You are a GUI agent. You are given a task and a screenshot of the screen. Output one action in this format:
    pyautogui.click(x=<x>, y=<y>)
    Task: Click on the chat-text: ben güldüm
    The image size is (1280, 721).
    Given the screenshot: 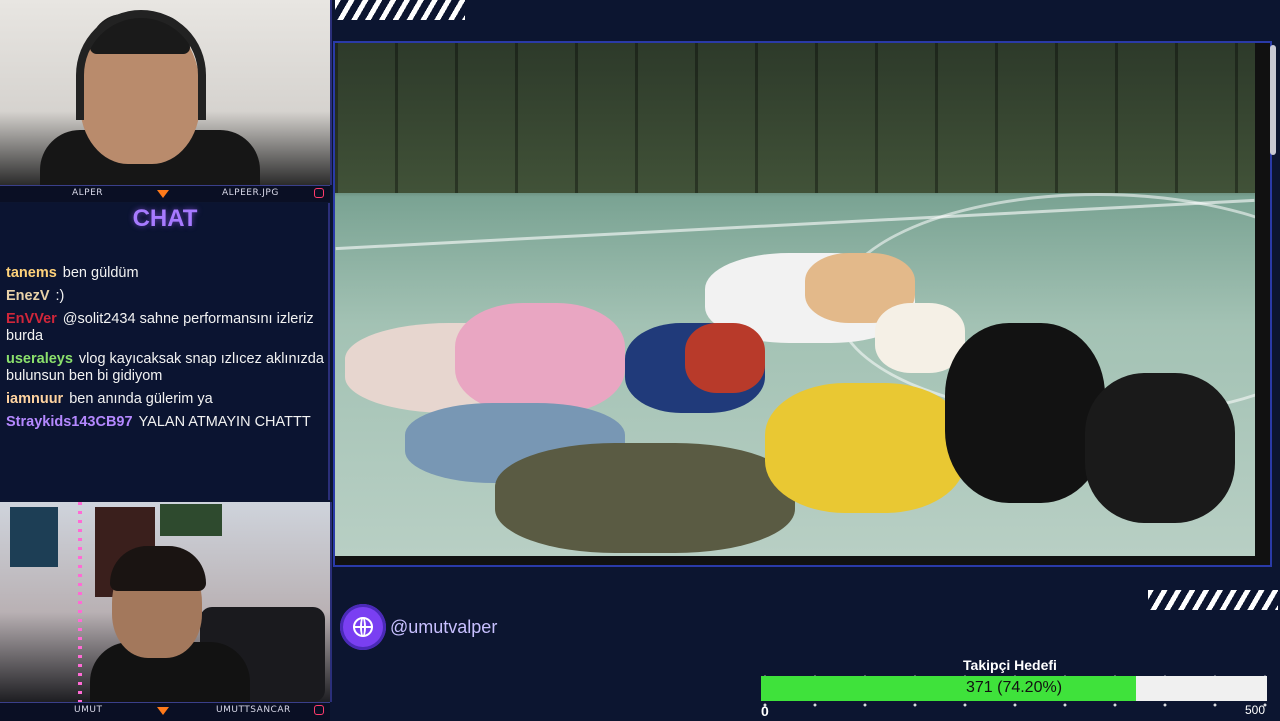 What is the action you would take?
    pyautogui.click(x=100, y=273)
    